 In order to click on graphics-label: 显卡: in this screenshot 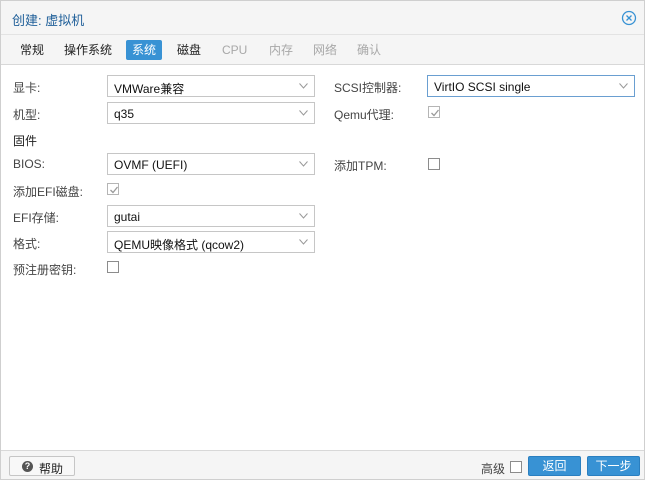, I will do `click(27, 88)`.